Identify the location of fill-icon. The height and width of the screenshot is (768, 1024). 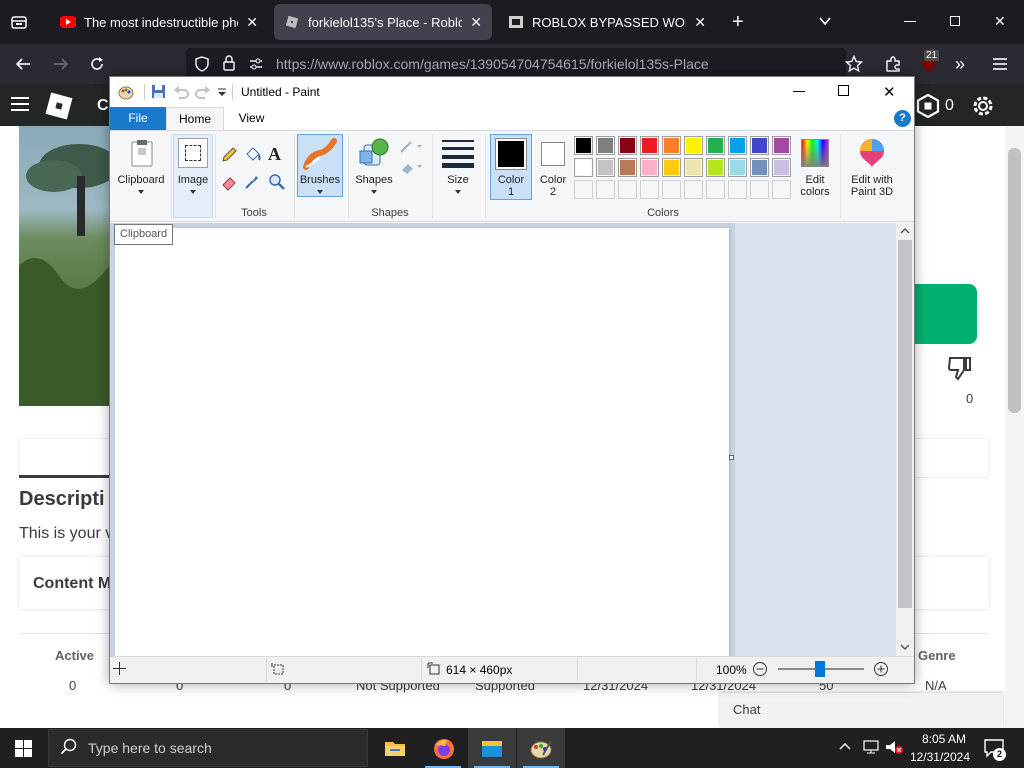
(411, 167).